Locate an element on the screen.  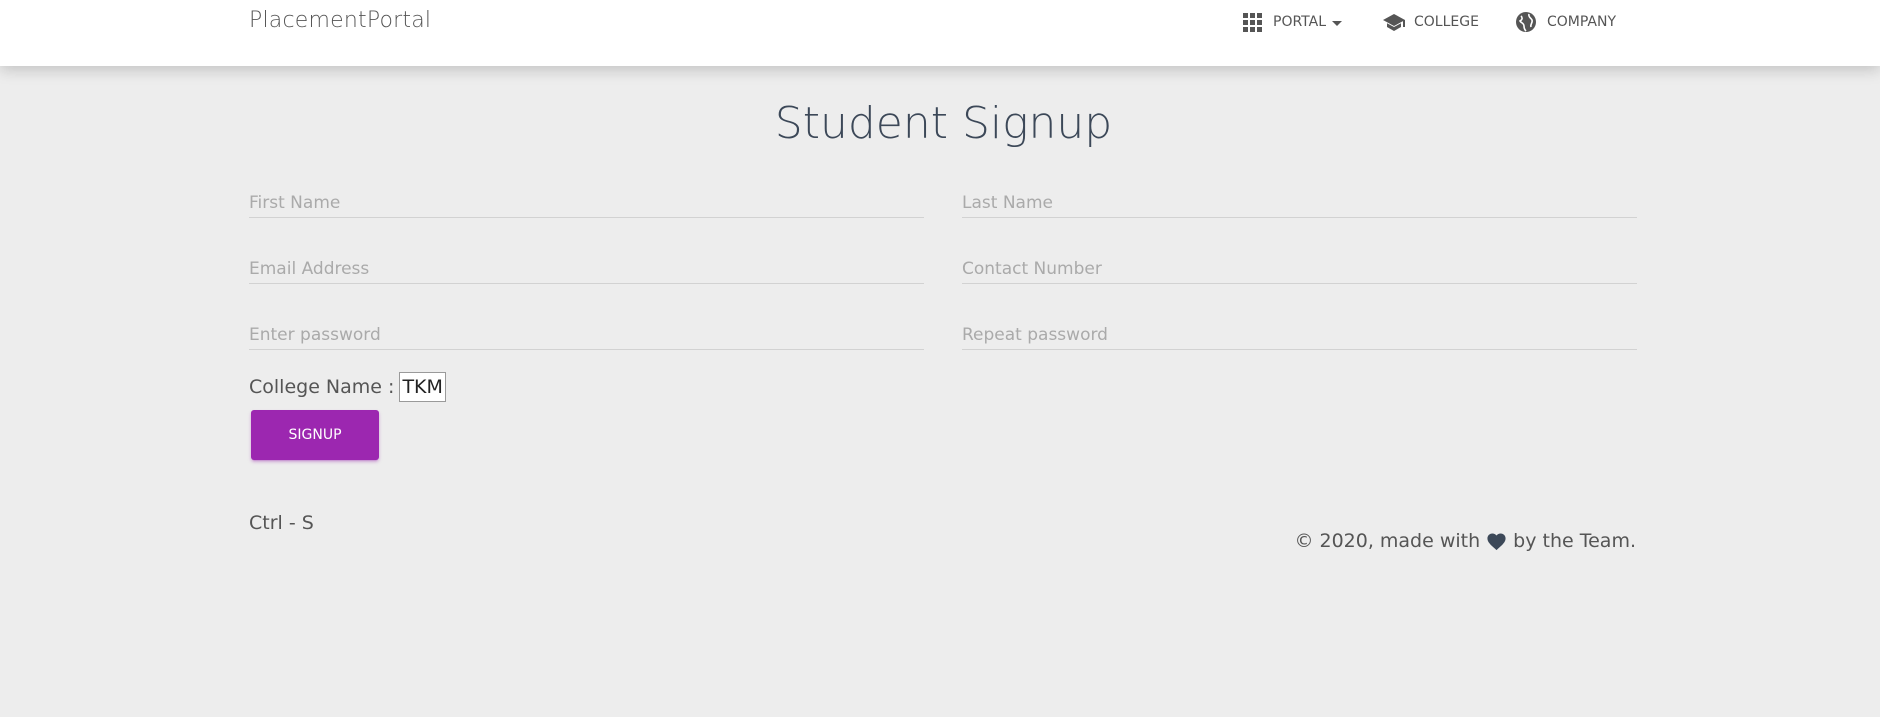
email-input is located at coordinates (586, 269).